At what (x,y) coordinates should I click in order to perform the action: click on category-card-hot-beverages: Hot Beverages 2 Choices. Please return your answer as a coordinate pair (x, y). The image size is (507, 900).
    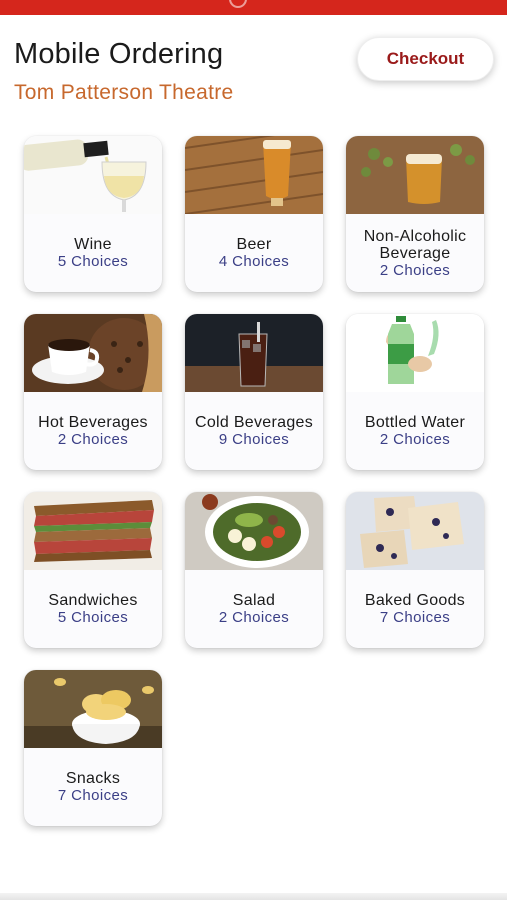
    Looking at the image, I should click on (93, 392).